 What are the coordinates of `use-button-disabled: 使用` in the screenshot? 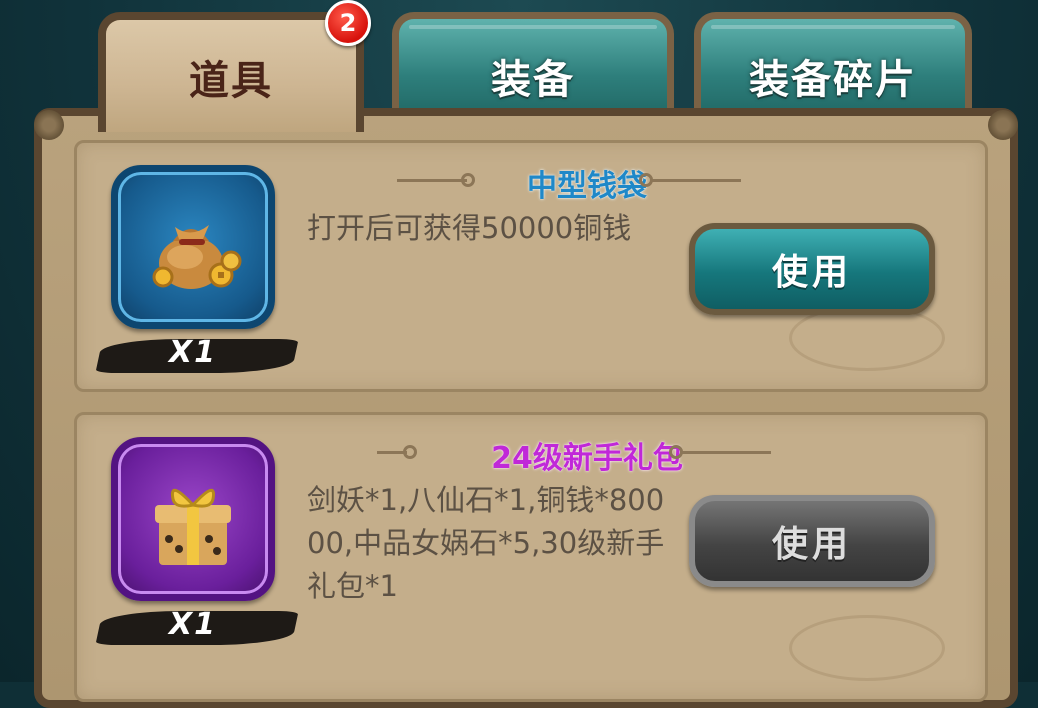 It's located at (812, 541).